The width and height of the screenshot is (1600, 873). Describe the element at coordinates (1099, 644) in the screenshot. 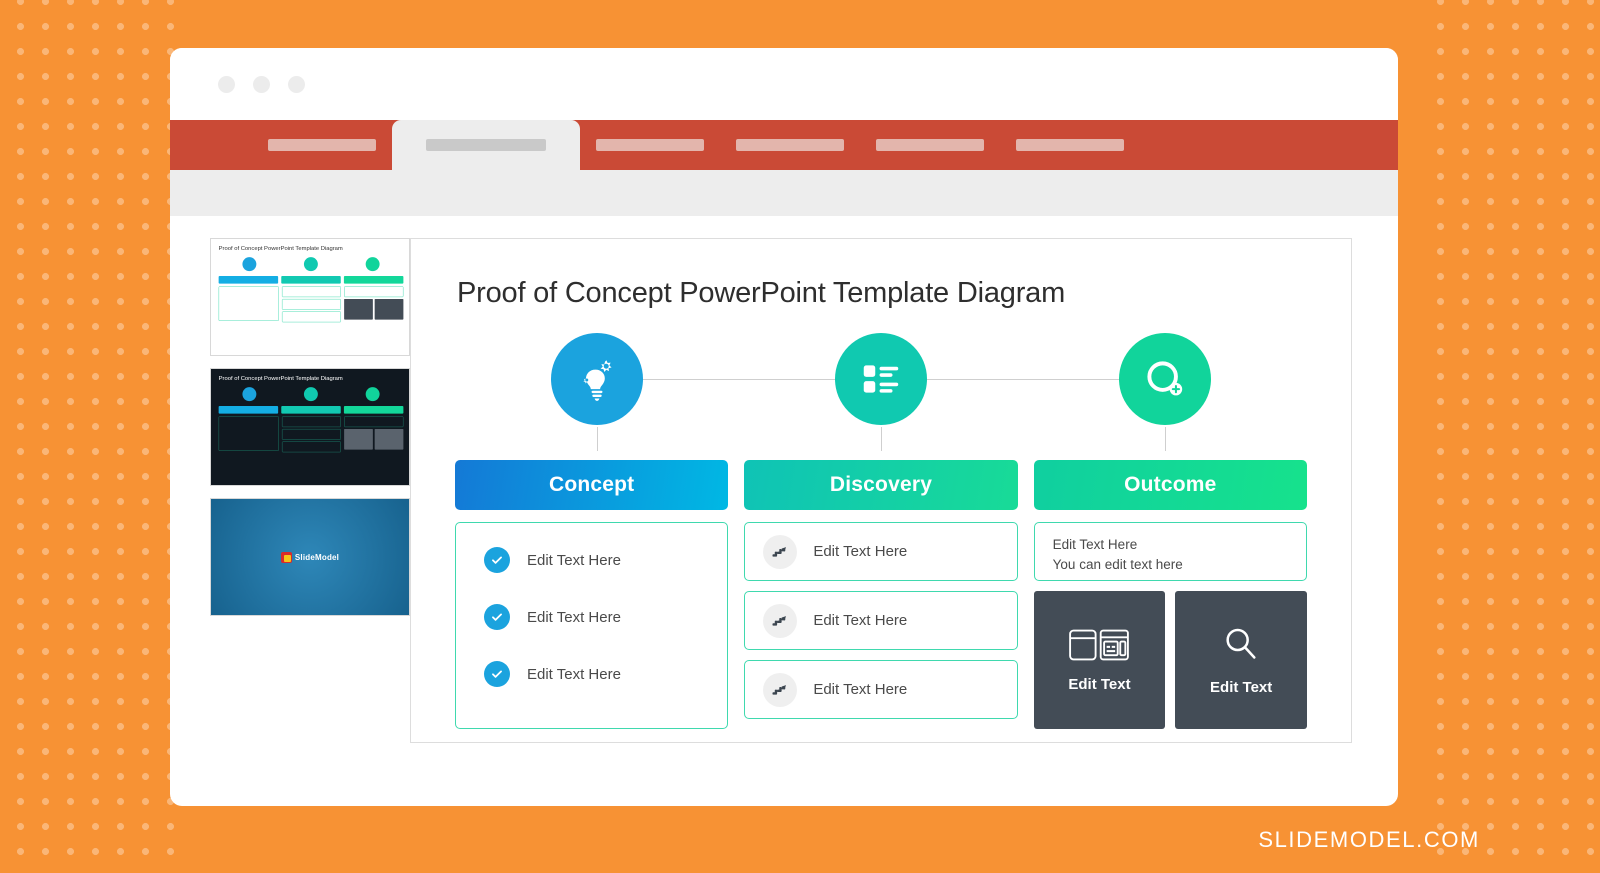

I see `layout-windows-icon` at that location.